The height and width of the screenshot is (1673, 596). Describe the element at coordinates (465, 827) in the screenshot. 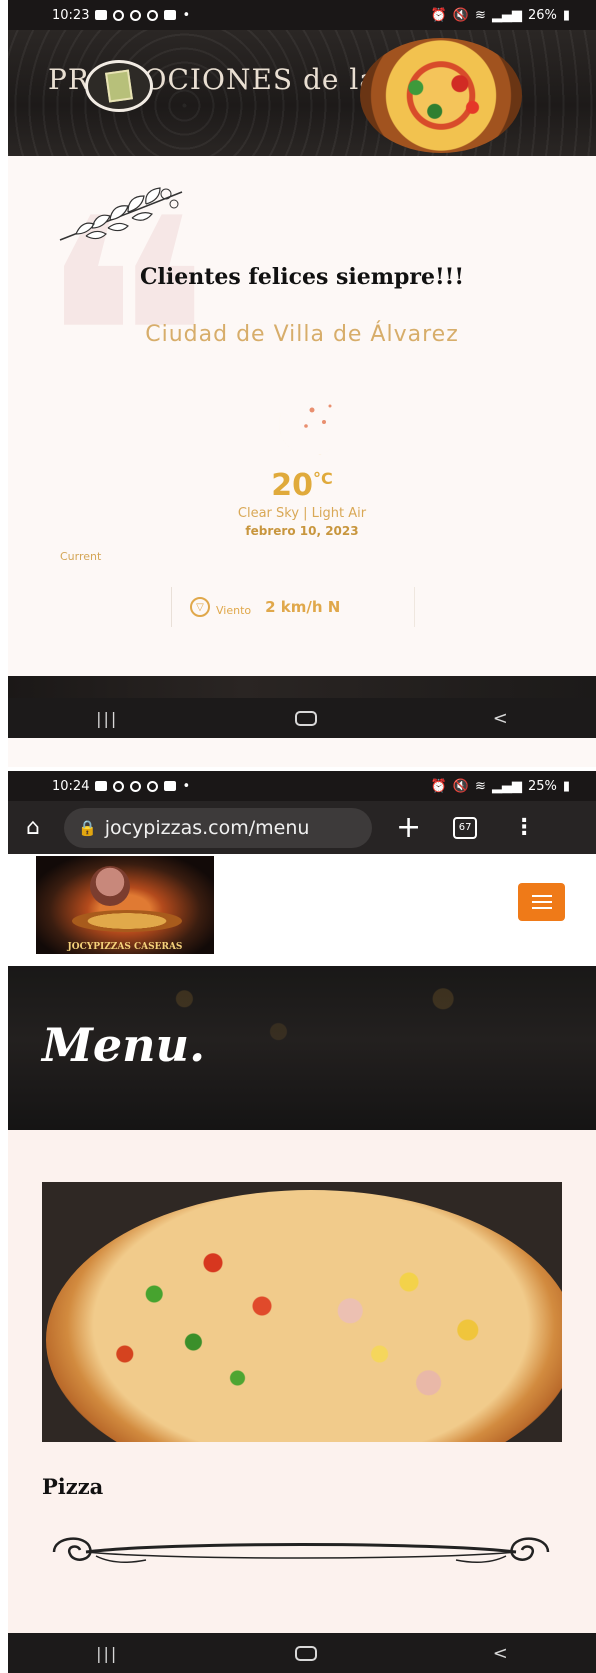

I see `tab-switcher-button: 67` at that location.